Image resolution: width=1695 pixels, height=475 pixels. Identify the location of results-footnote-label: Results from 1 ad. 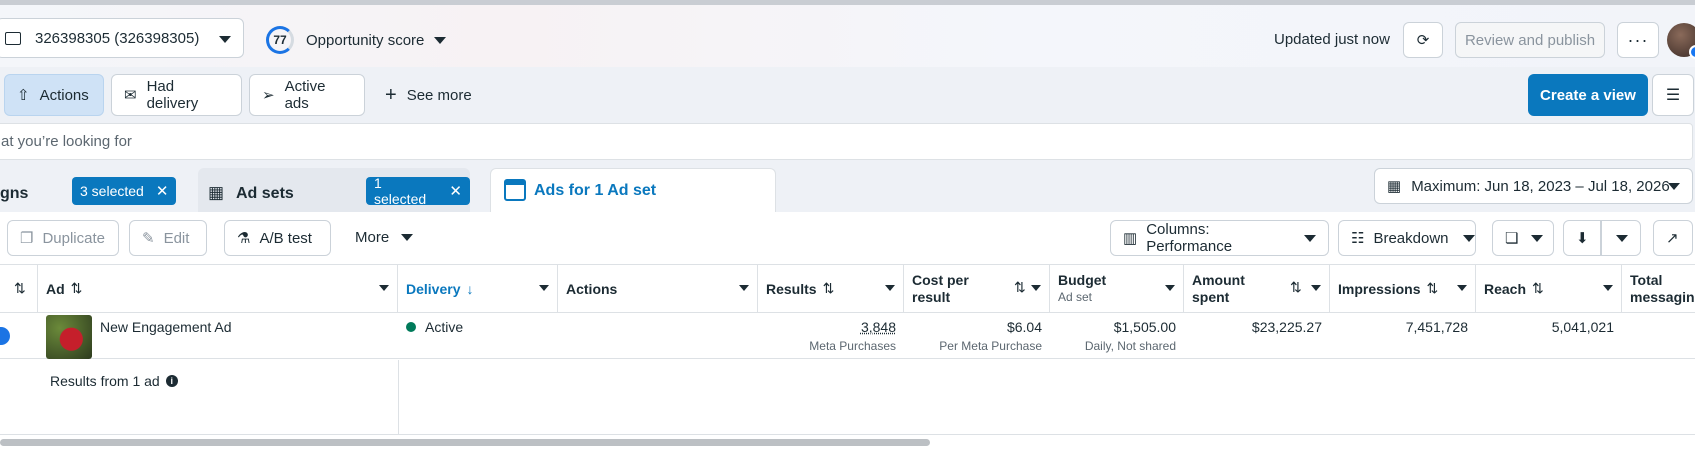
(105, 381).